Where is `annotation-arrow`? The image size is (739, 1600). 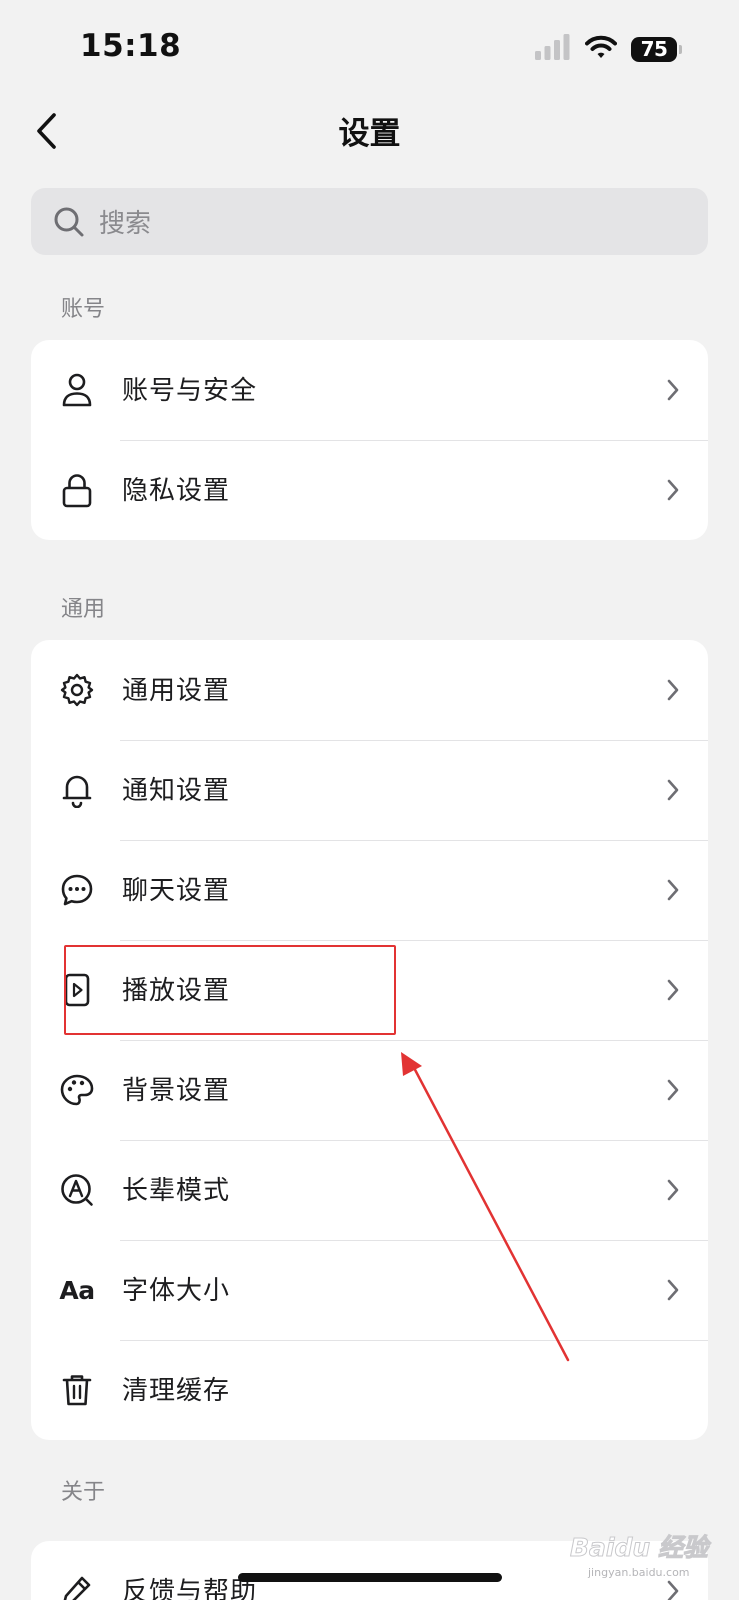 annotation-arrow is located at coordinates (485, 1207).